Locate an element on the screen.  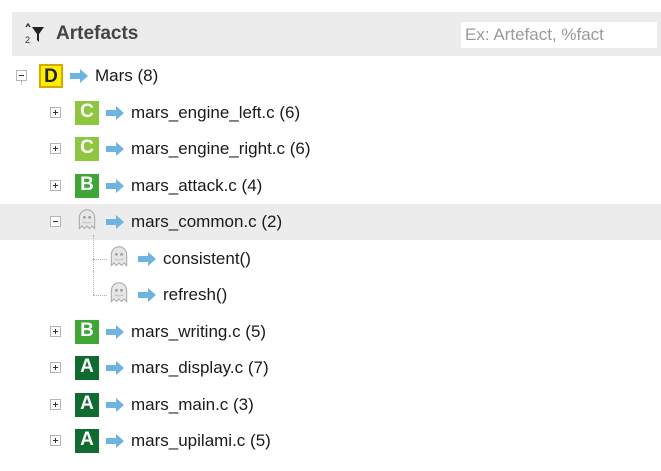
header-title: Artefacts is located at coordinates (97, 33).